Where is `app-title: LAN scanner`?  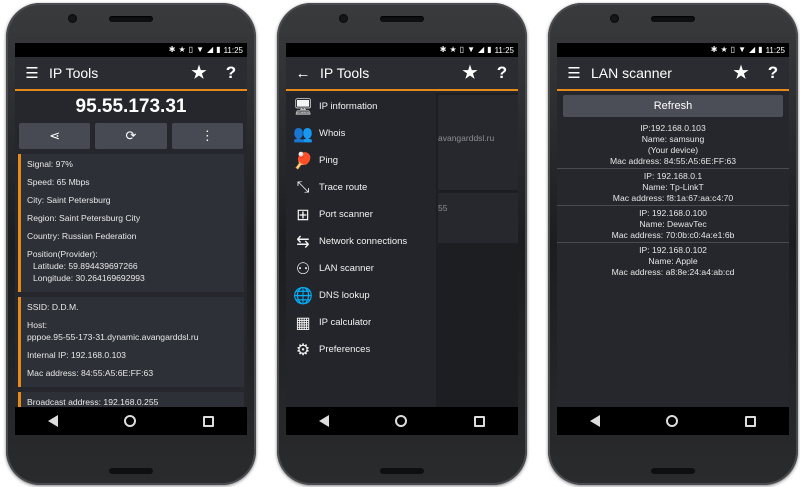 app-title: LAN scanner is located at coordinates (631, 73).